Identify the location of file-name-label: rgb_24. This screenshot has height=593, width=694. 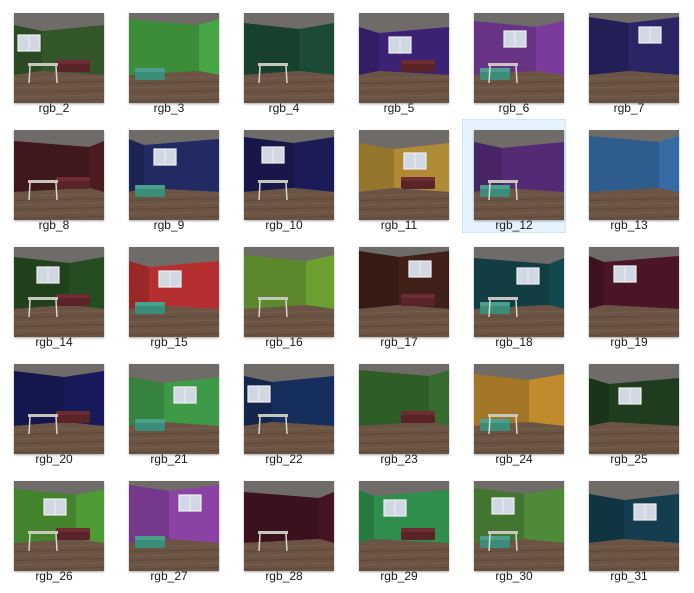
(514, 459).